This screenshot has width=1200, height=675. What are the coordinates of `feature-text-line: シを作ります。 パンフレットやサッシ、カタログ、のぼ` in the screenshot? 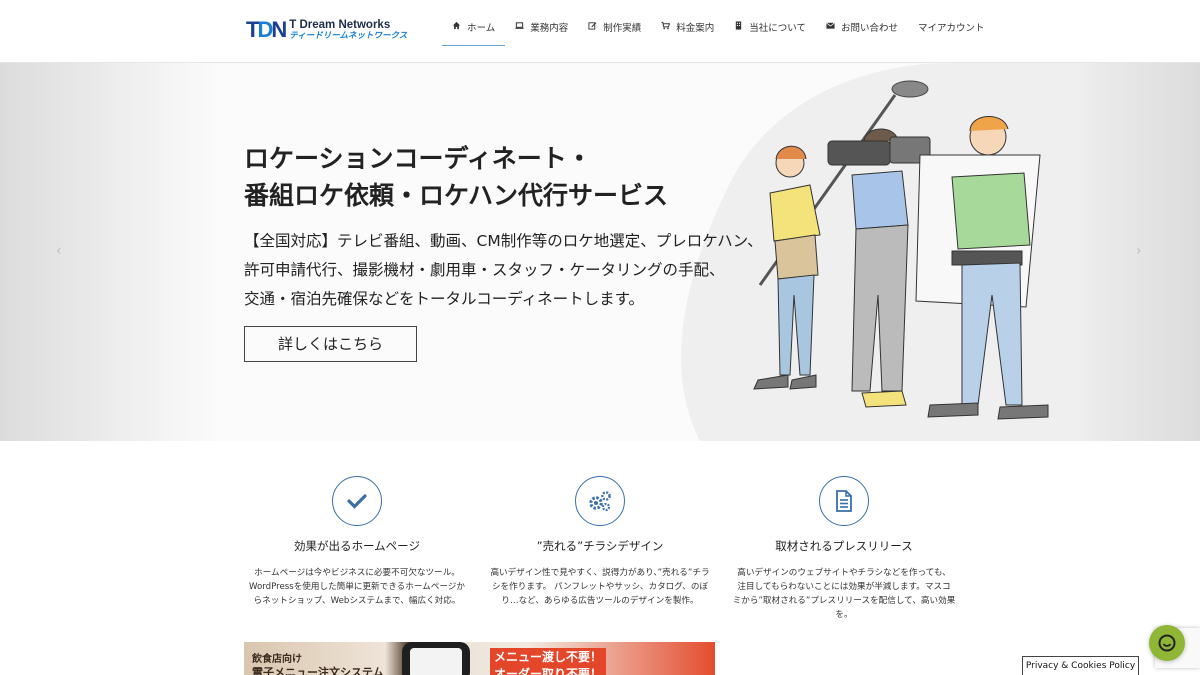 It's located at (600, 587).